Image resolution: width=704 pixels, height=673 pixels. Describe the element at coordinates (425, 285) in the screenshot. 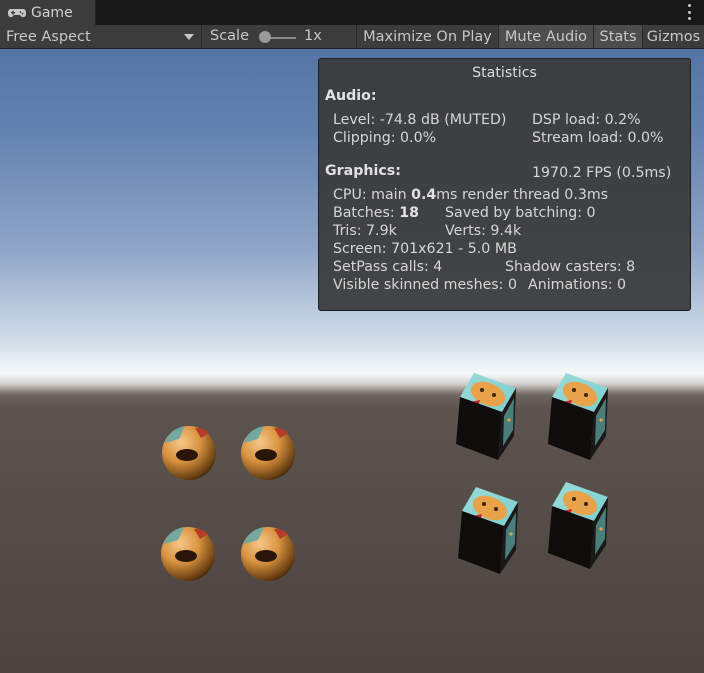

I see `visible-skinned-meshes: Visible skinned meshes: 0` at that location.